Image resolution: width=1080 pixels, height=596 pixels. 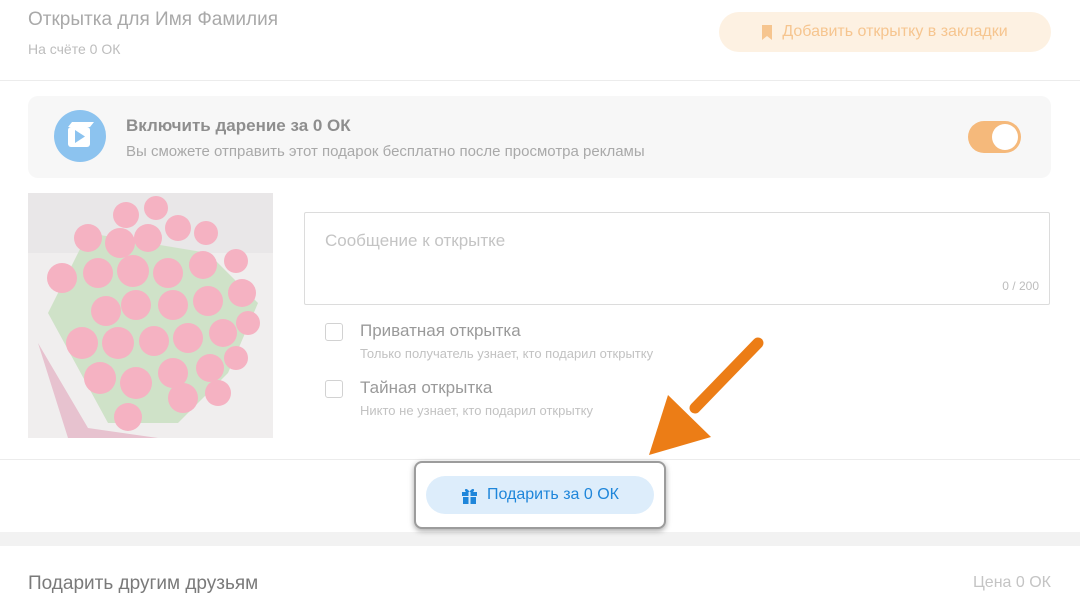 I want to click on gift-button: Подарить за 0 ОК, so click(x=540, y=495).